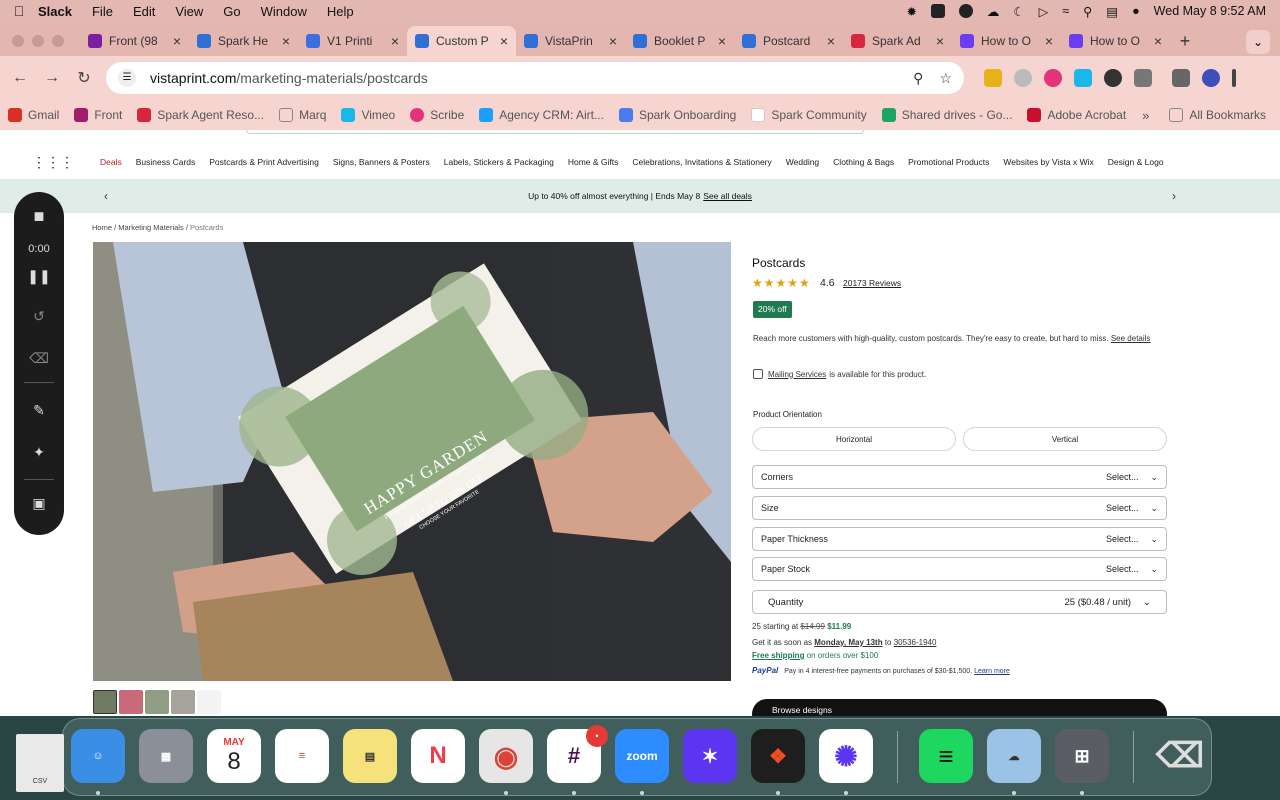  I want to click on nav-celebrations: Celebrations, Invitations & Stationery, so click(701, 162).